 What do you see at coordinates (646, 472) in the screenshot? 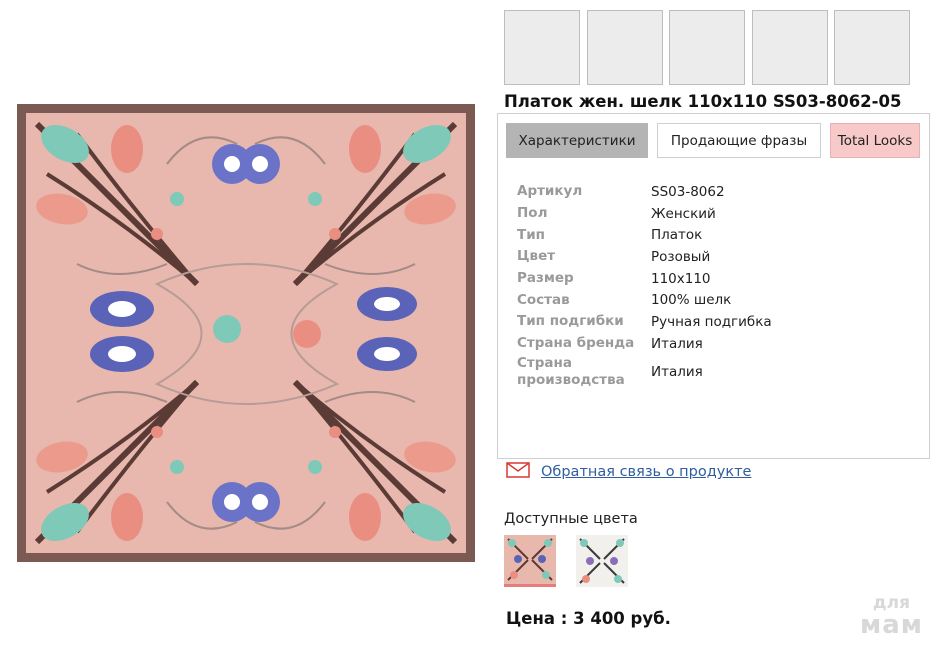
I see `feedback-link: Обратная связь о продукте` at bounding box center [646, 472].